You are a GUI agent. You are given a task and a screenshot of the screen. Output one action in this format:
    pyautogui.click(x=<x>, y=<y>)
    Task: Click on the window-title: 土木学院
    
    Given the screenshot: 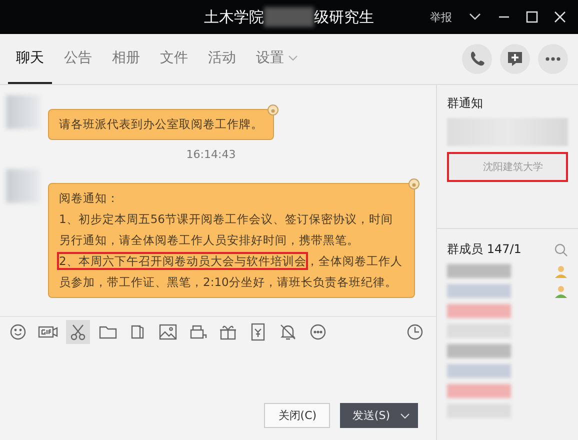 What is the action you would take?
    pyautogui.click(x=234, y=17)
    